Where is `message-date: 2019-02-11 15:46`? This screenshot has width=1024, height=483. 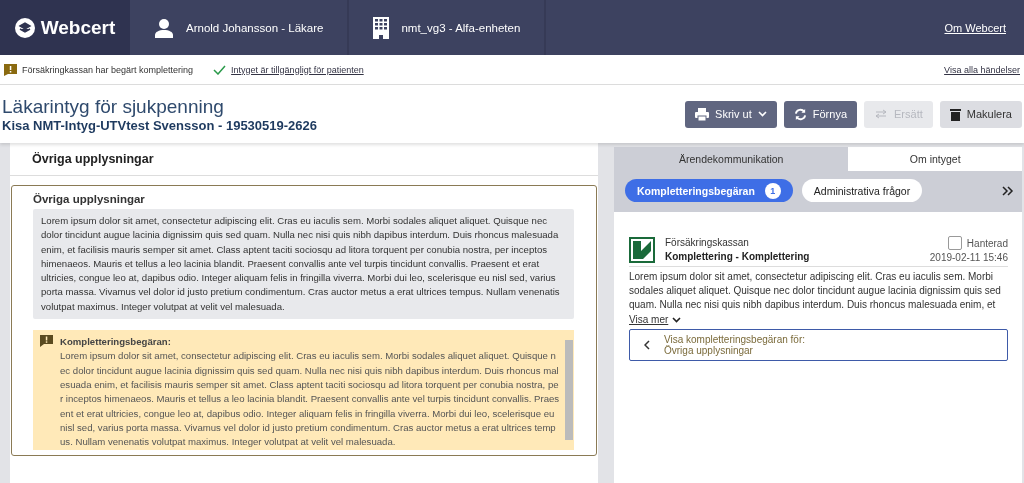 message-date: 2019-02-11 15:46 is located at coordinates (968, 257).